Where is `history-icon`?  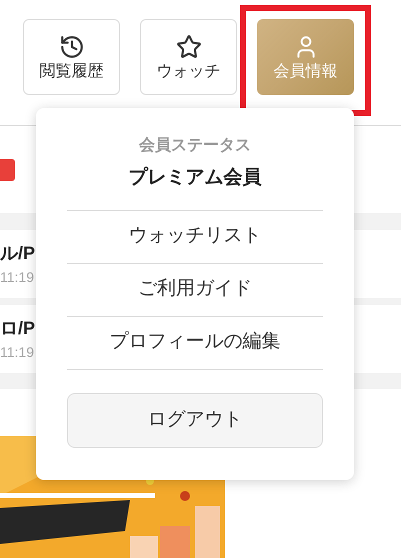 history-icon is located at coordinates (71, 47).